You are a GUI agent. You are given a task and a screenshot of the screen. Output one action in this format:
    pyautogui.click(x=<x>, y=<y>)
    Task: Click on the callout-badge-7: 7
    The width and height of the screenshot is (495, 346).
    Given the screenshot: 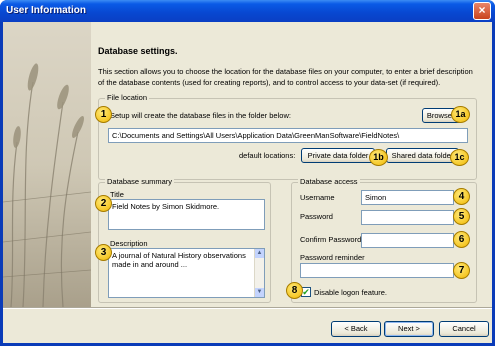 What is the action you would take?
    pyautogui.click(x=461, y=270)
    